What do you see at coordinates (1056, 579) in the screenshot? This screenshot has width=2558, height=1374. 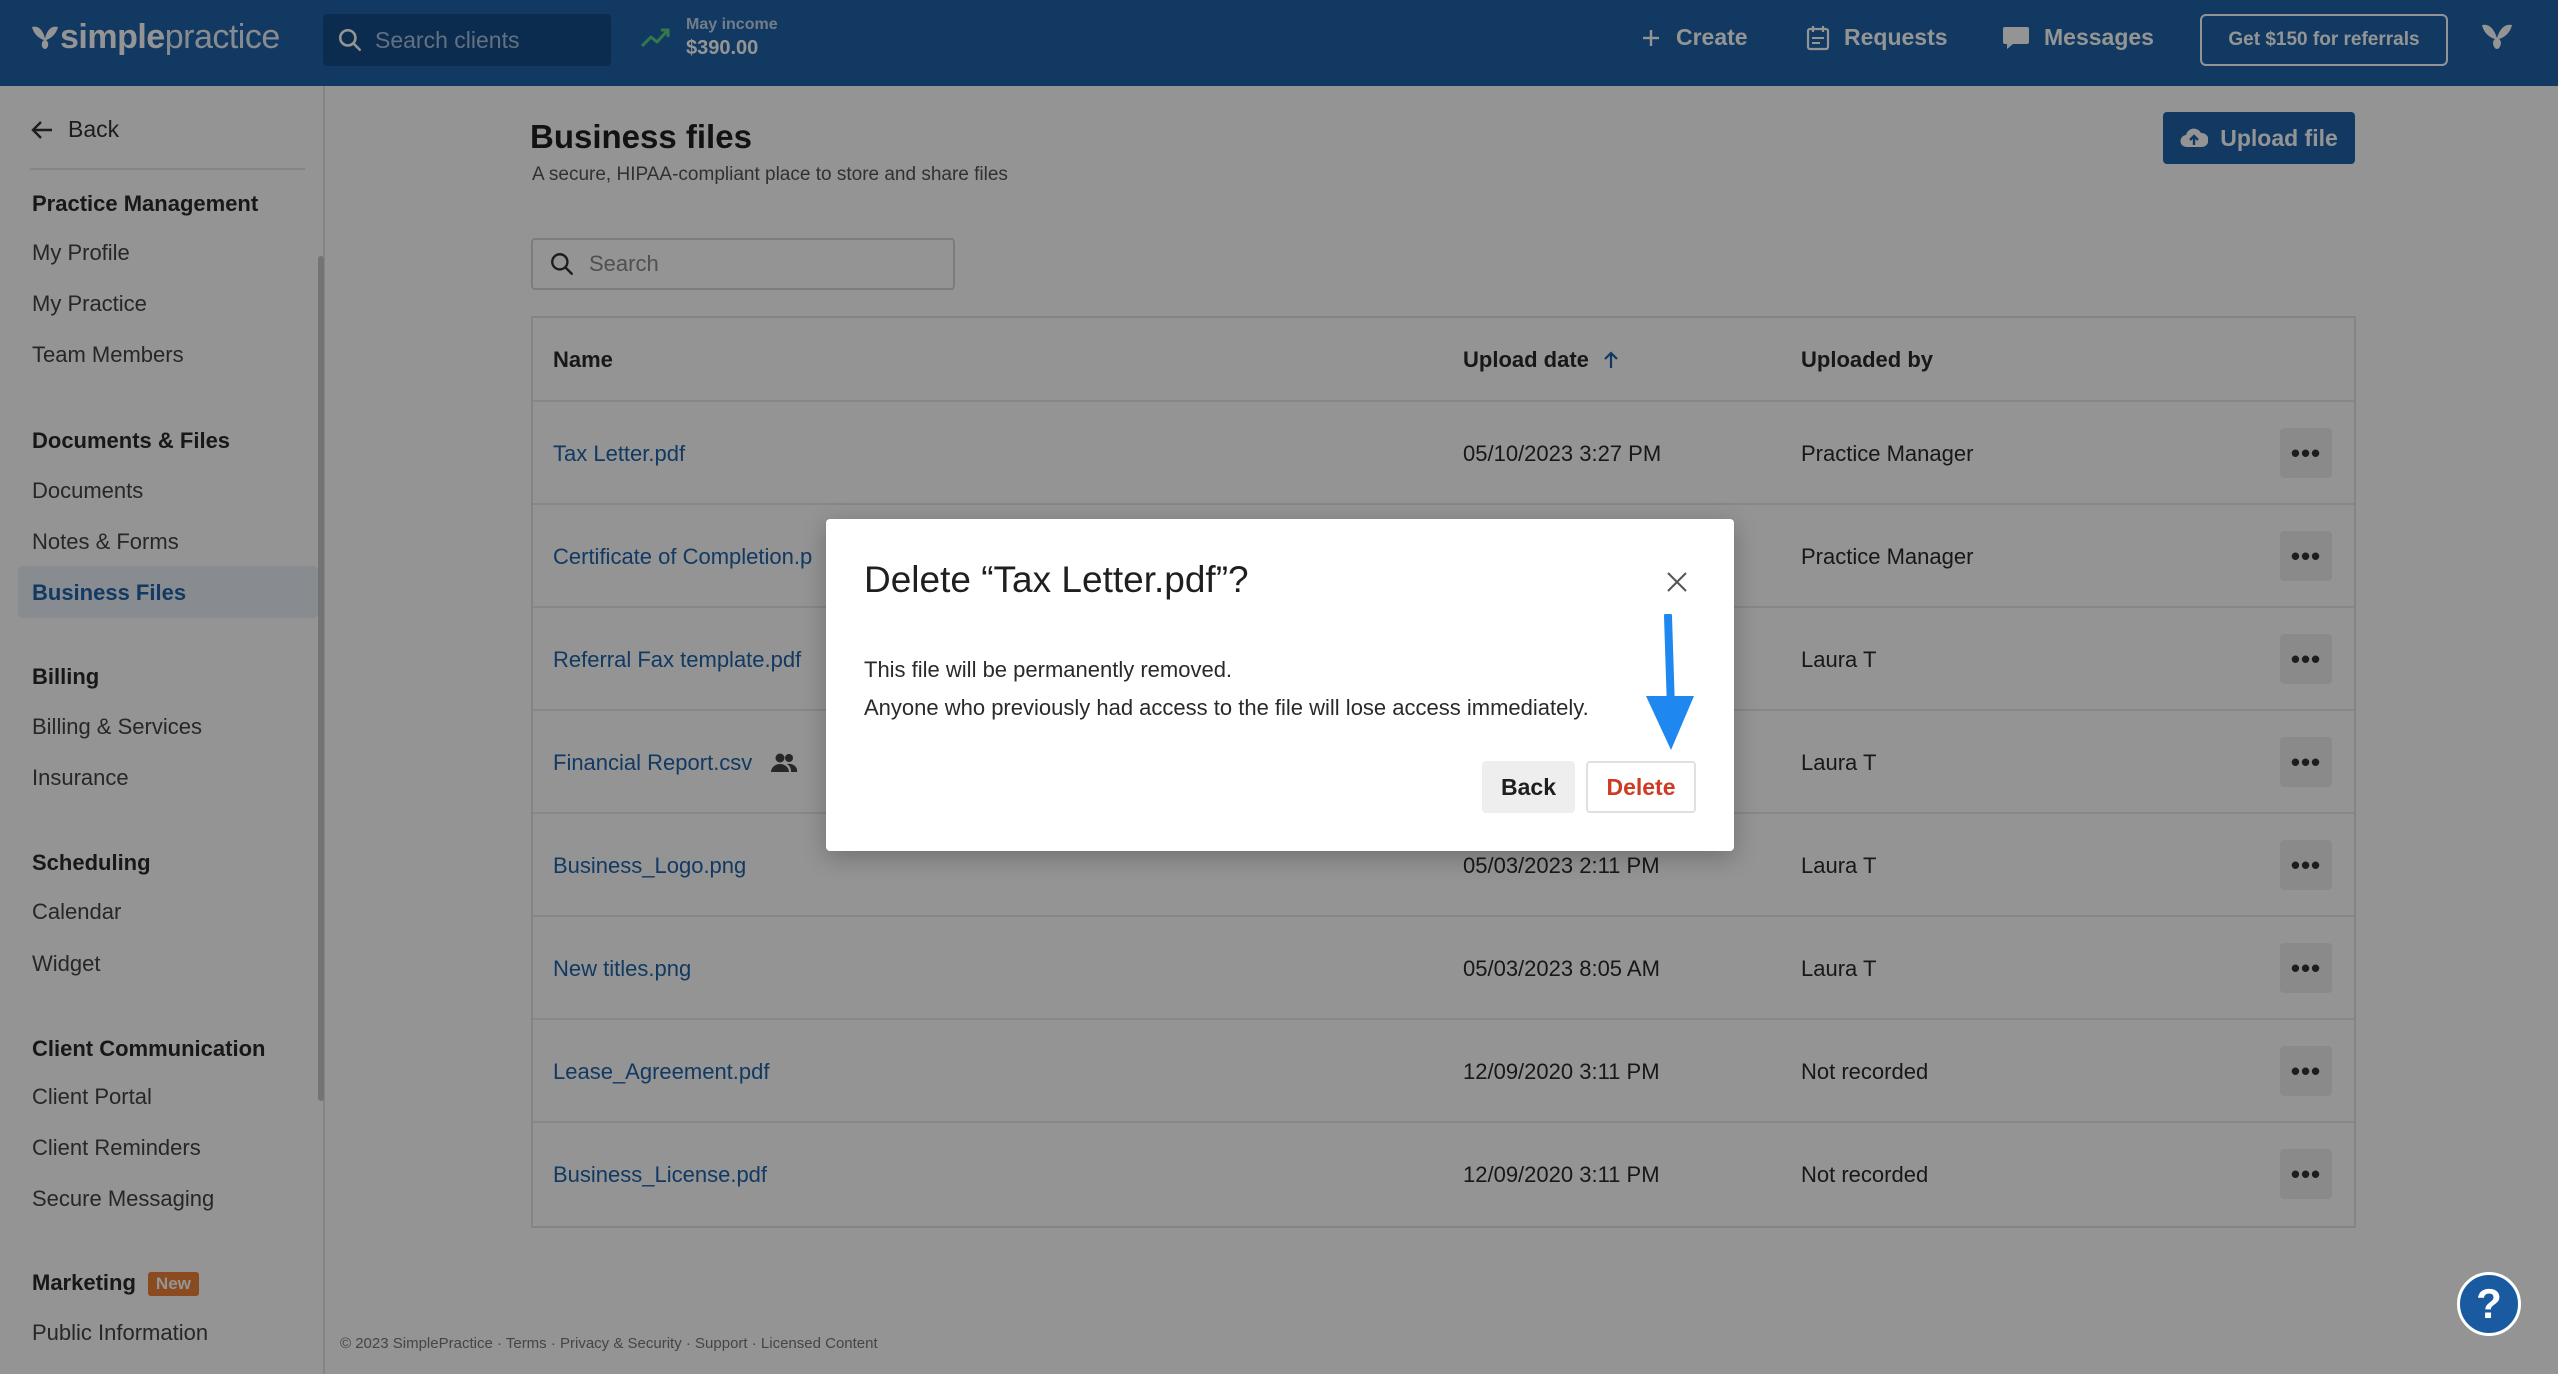 I see `dialog-title: Delete “Tax Letter.pdf”?` at bounding box center [1056, 579].